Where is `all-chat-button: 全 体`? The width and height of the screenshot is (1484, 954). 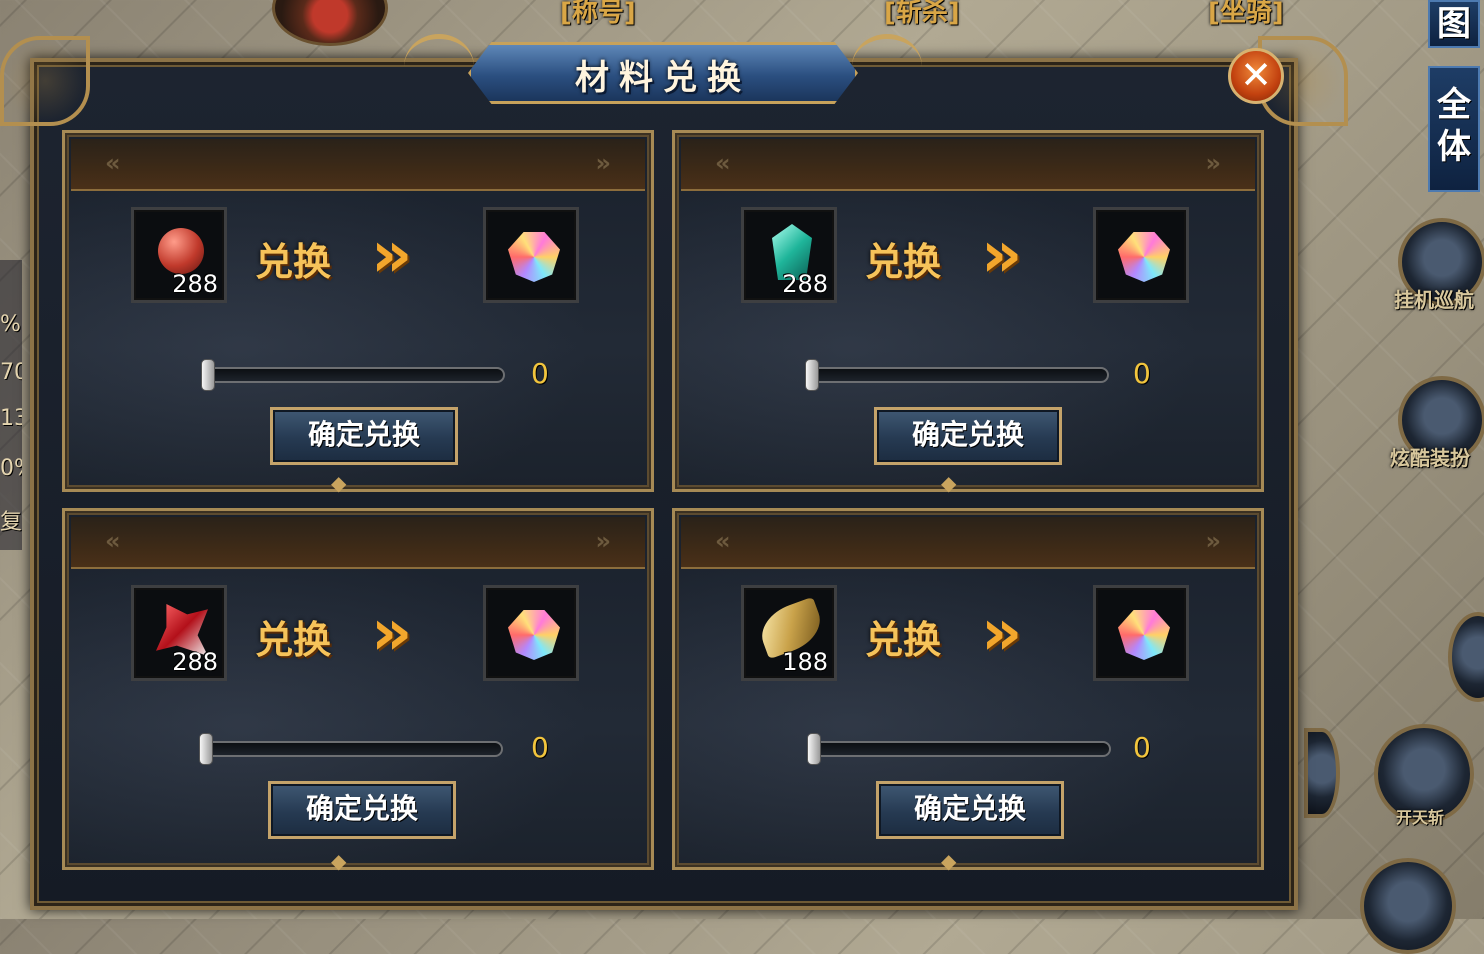 all-chat-button: 全 体 is located at coordinates (1454, 129).